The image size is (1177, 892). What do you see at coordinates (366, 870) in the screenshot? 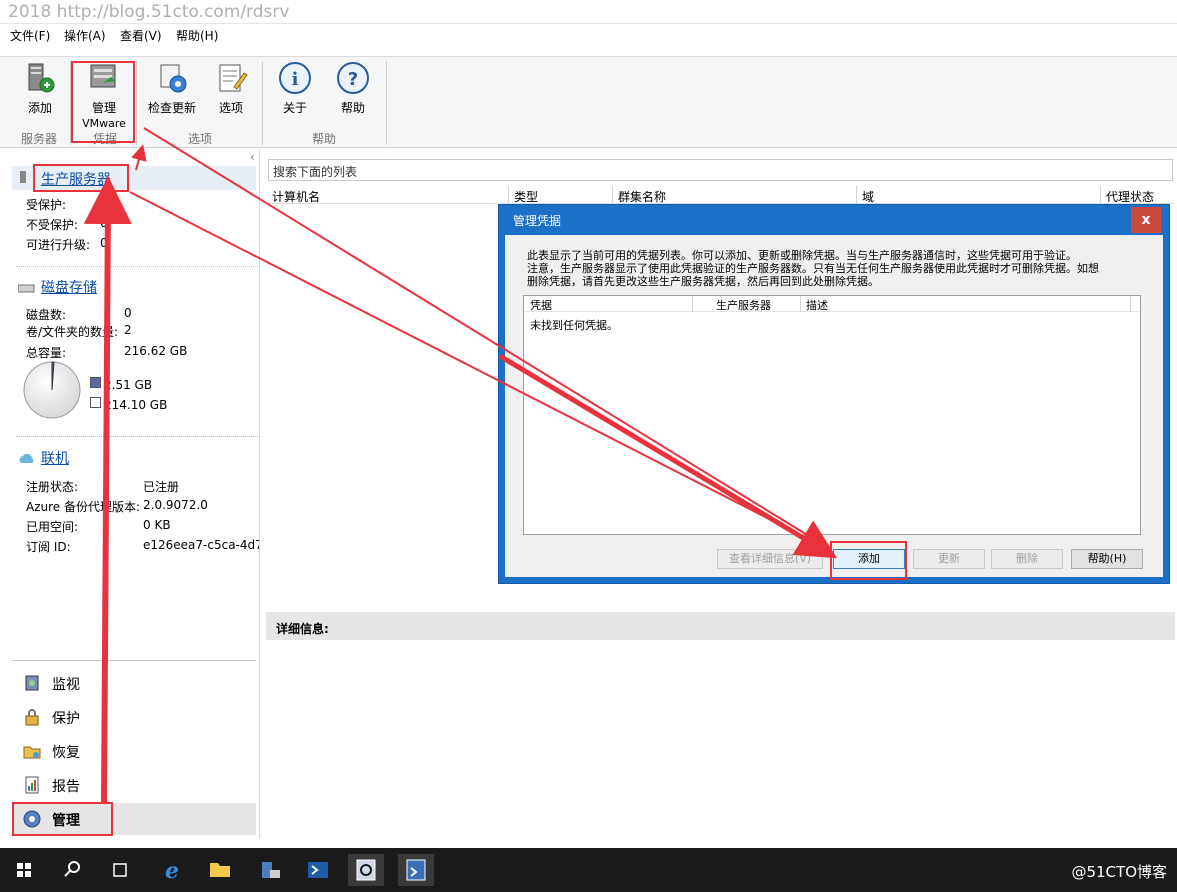
I see `dpm-console-icon` at bounding box center [366, 870].